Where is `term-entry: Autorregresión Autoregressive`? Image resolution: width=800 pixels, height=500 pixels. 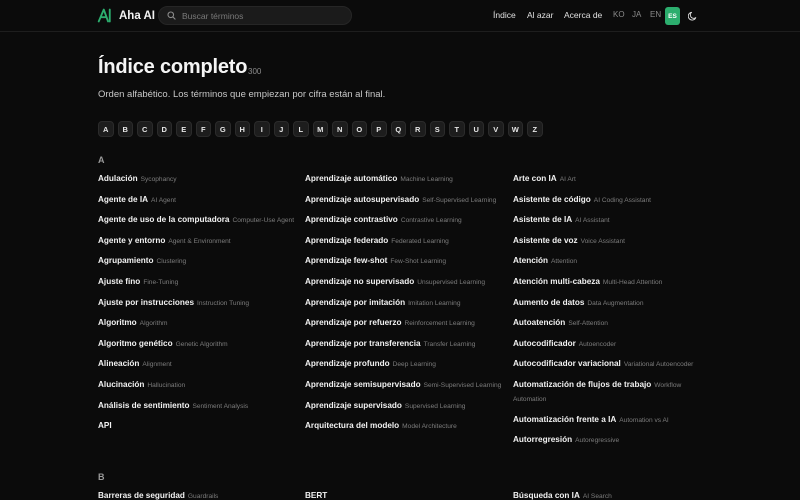
term-entry: Autorregresión Autoregressive is located at coordinates (613, 440).